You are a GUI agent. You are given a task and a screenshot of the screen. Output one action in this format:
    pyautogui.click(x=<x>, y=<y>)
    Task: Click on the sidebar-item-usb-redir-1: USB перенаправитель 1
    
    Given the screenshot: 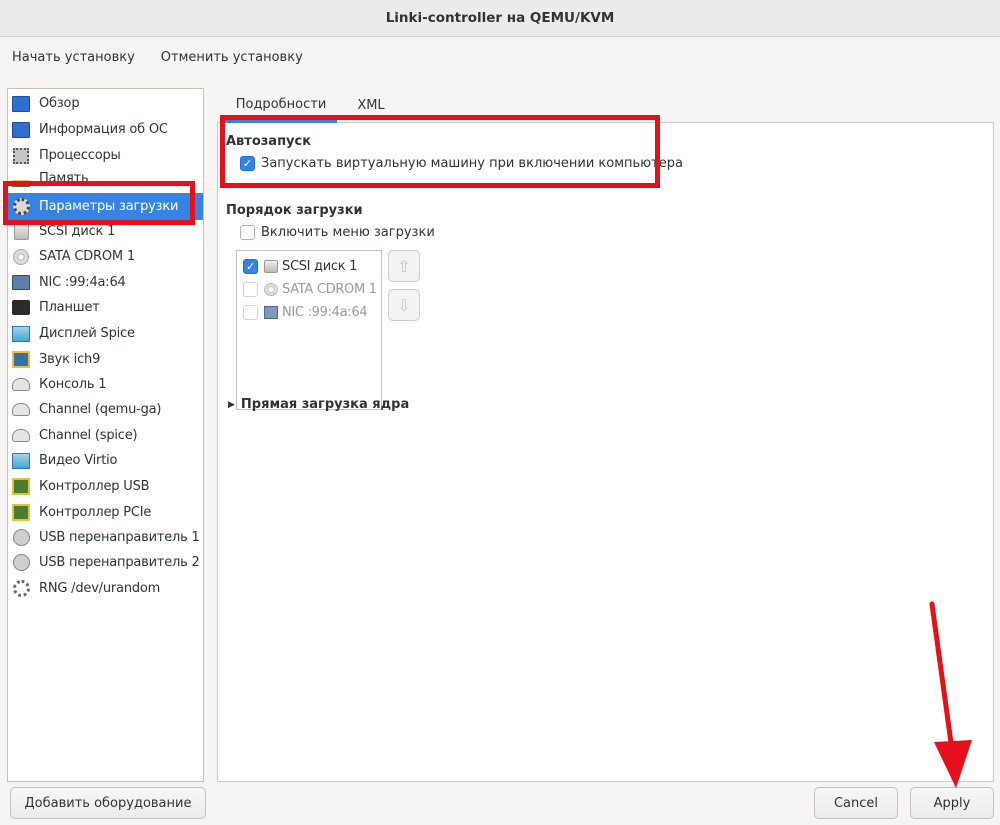 What is the action you would take?
    pyautogui.click(x=105, y=537)
    